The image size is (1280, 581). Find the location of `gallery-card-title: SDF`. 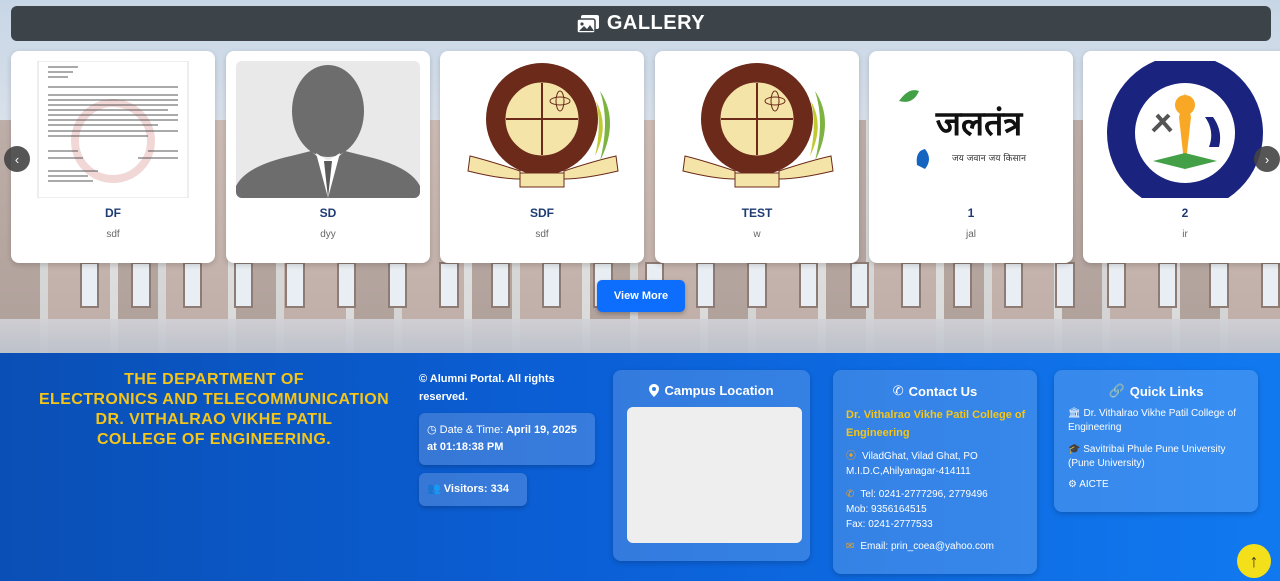

gallery-card-title: SDF is located at coordinates (542, 213).